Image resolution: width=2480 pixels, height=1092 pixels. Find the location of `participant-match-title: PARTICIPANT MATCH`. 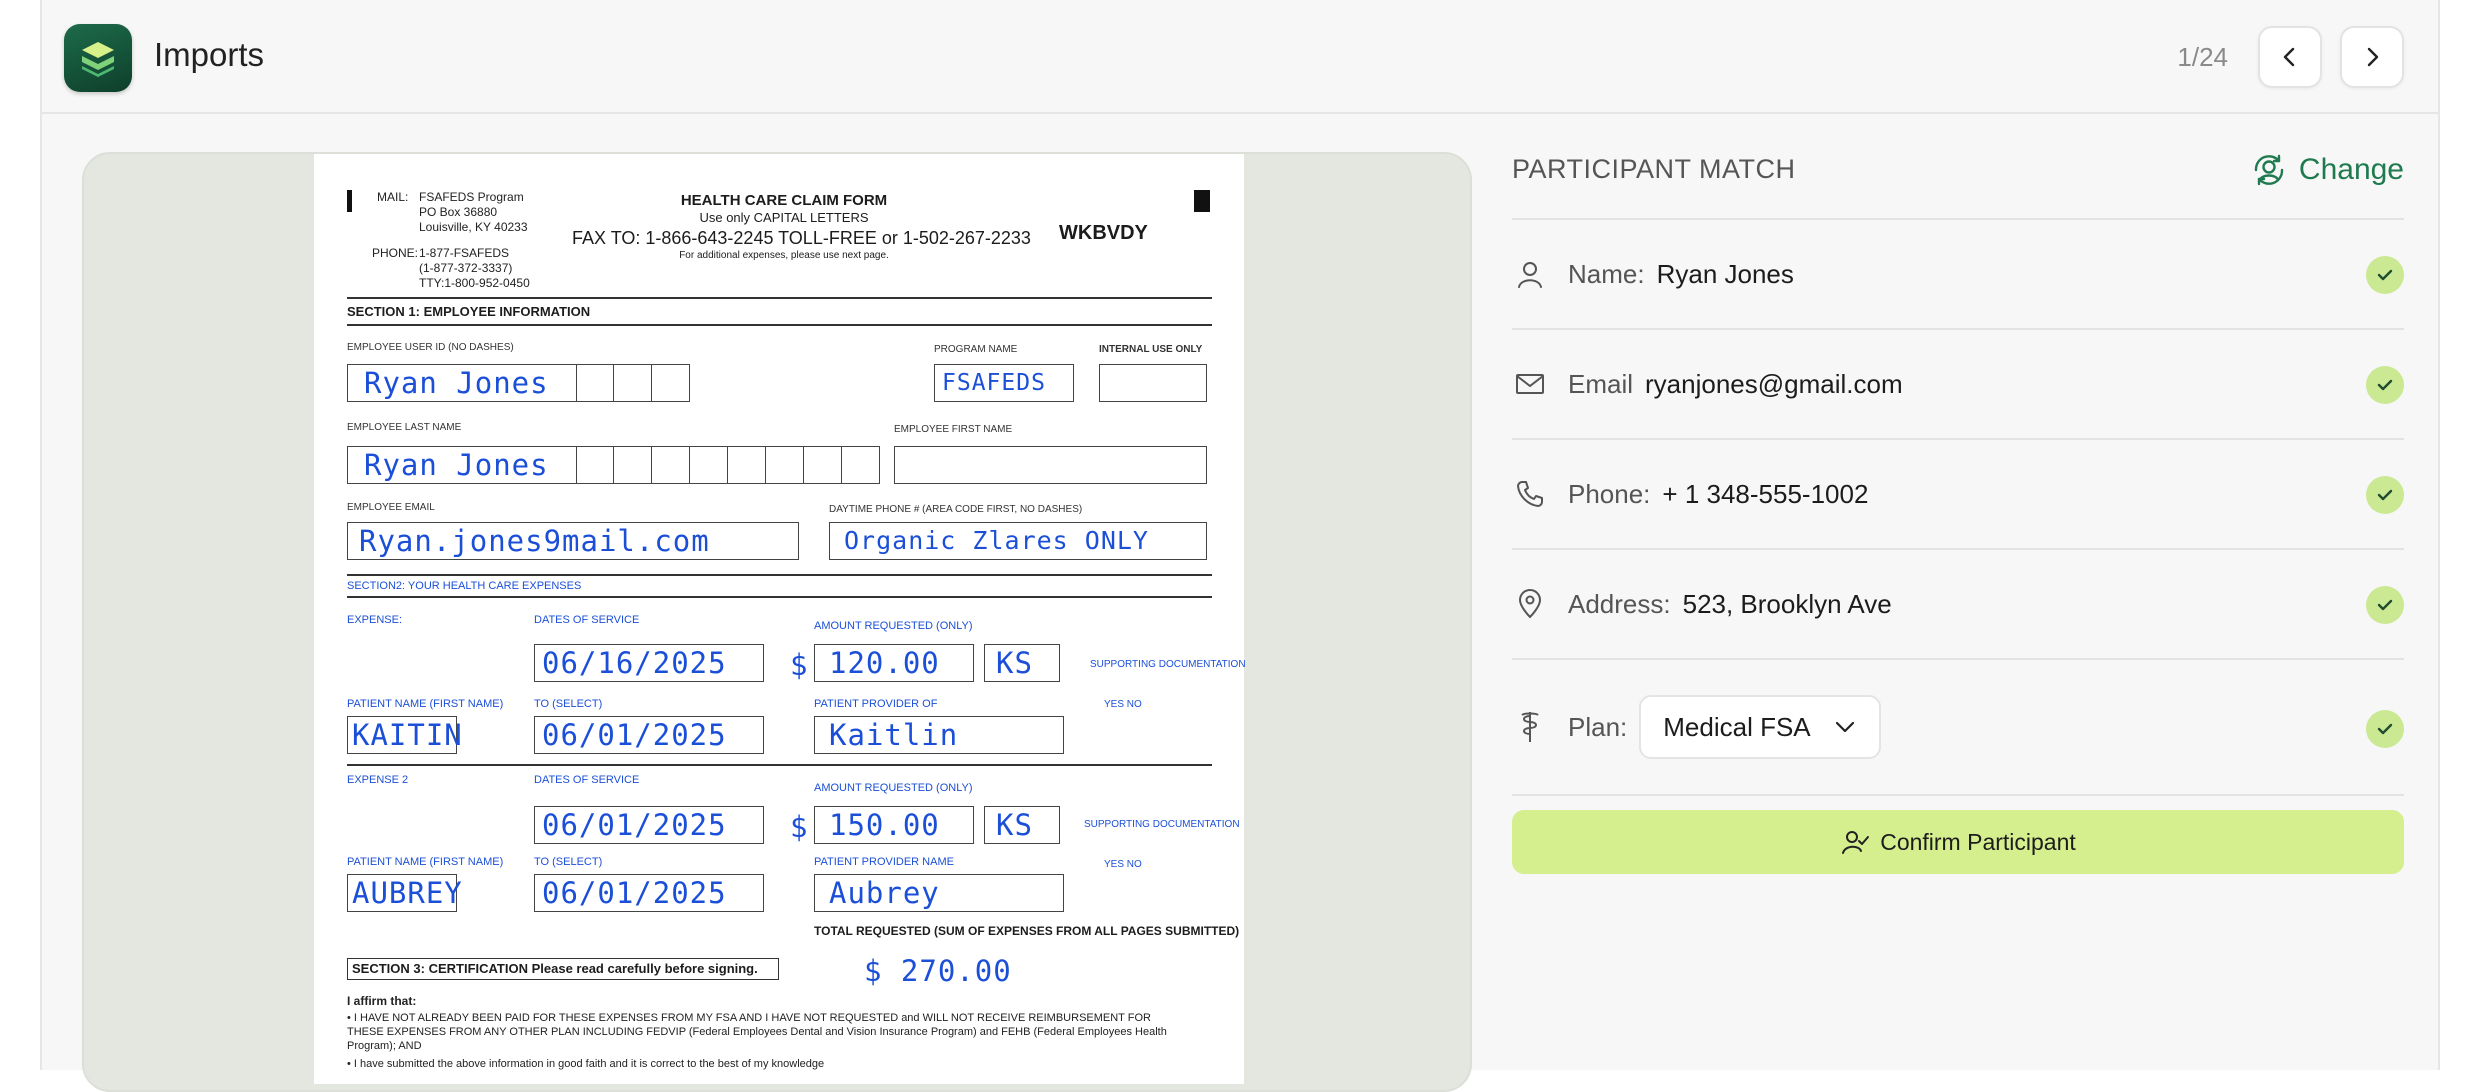

participant-match-title: PARTICIPANT MATCH is located at coordinates (1654, 169).